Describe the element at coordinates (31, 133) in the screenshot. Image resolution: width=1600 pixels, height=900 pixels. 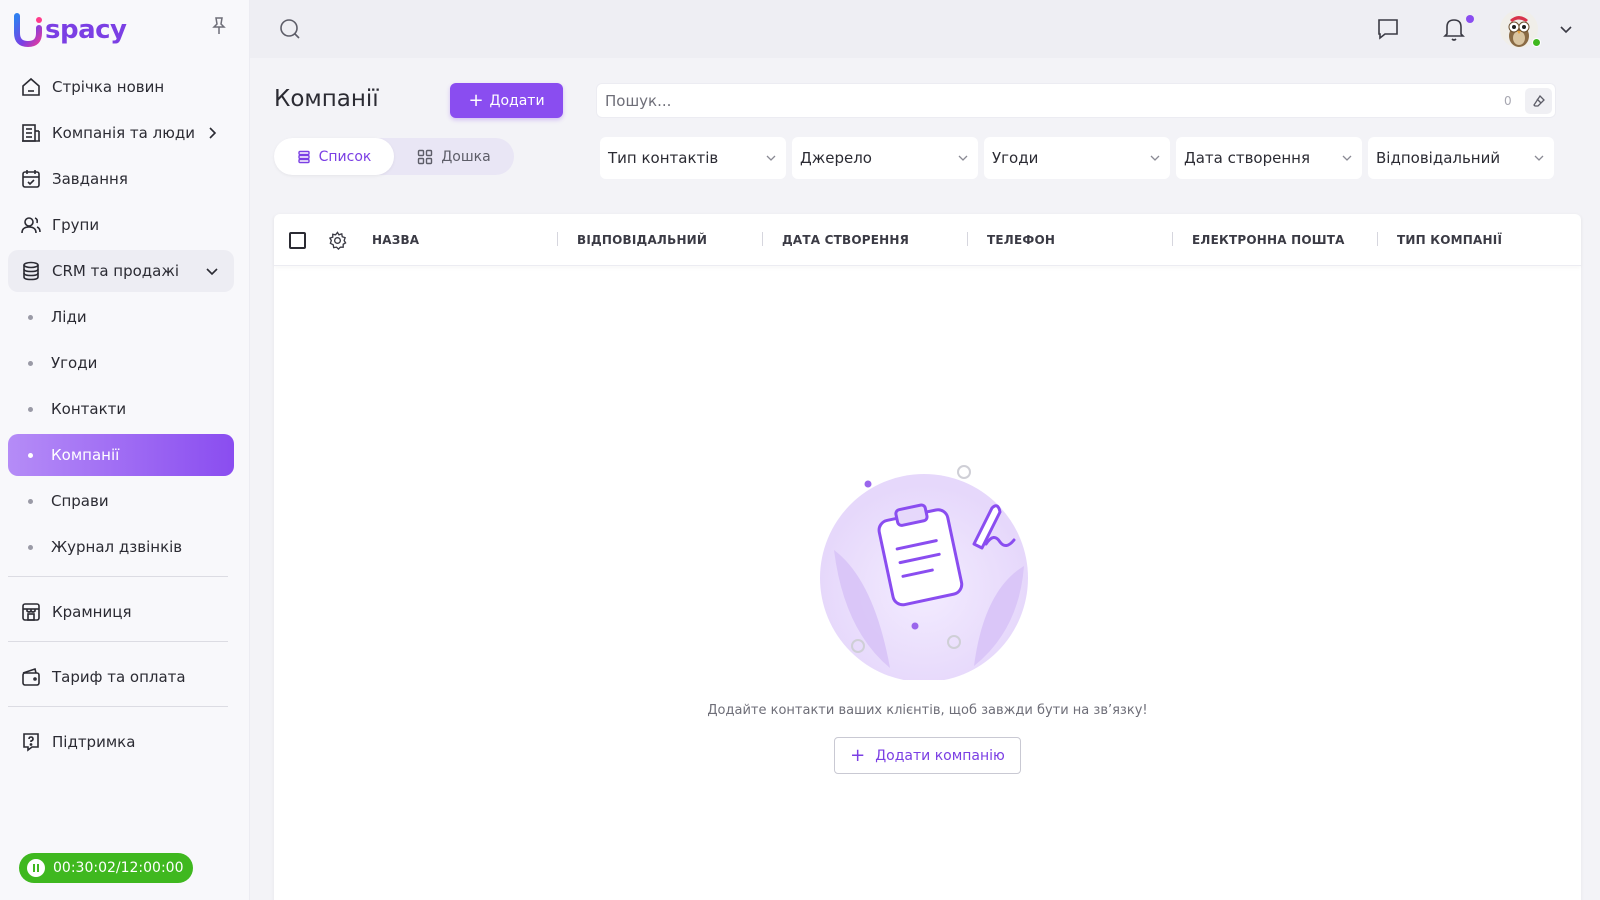
I see `building-icon` at that location.